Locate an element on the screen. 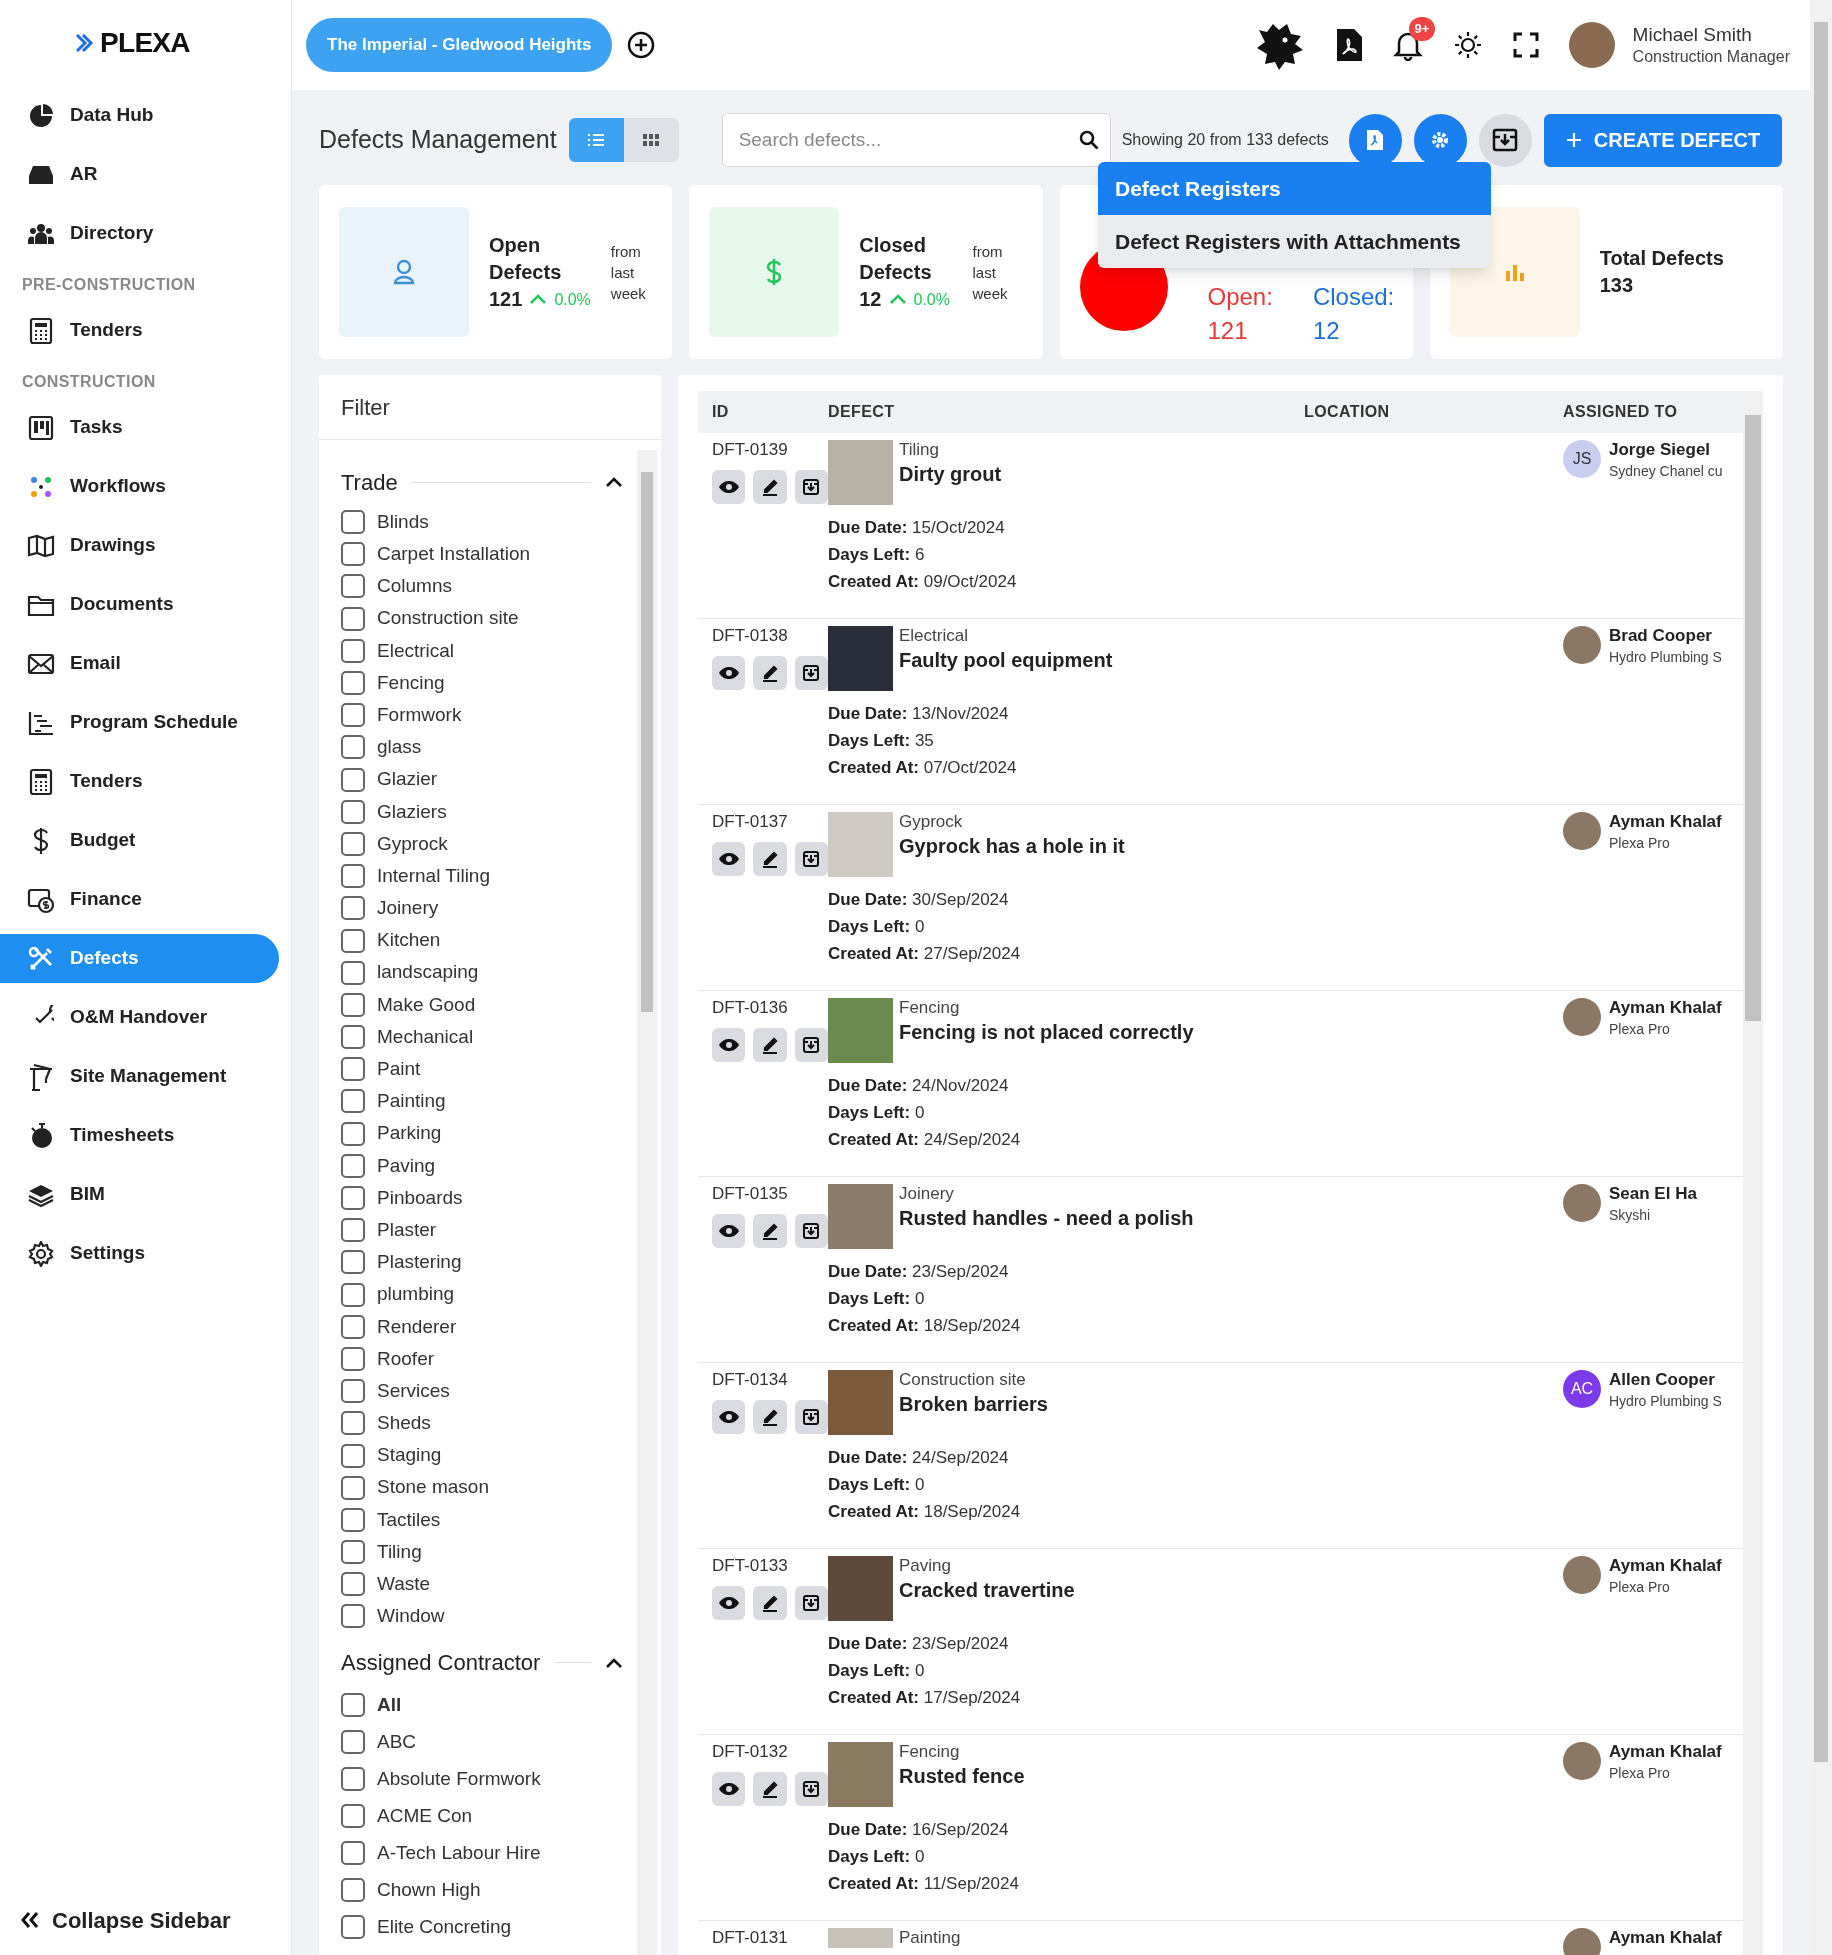 The width and height of the screenshot is (1832, 1955). sidebar-item: O&M Handover is located at coordinates (139, 1017).